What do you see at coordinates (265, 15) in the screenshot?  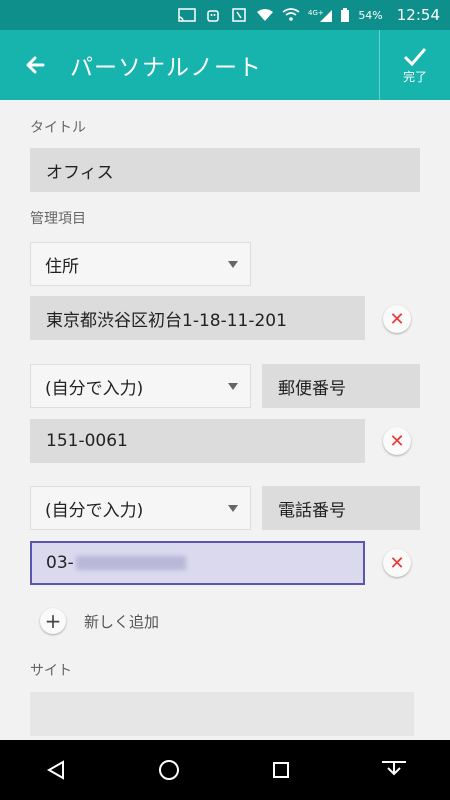 I see `wifi-calling-icon` at bounding box center [265, 15].